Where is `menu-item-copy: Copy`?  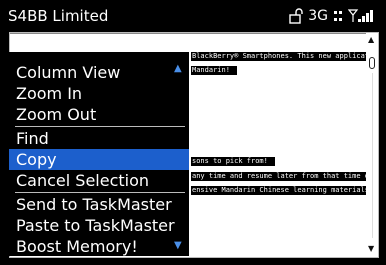
menu-item-copy: Copy is located at coordinates (99, 159).